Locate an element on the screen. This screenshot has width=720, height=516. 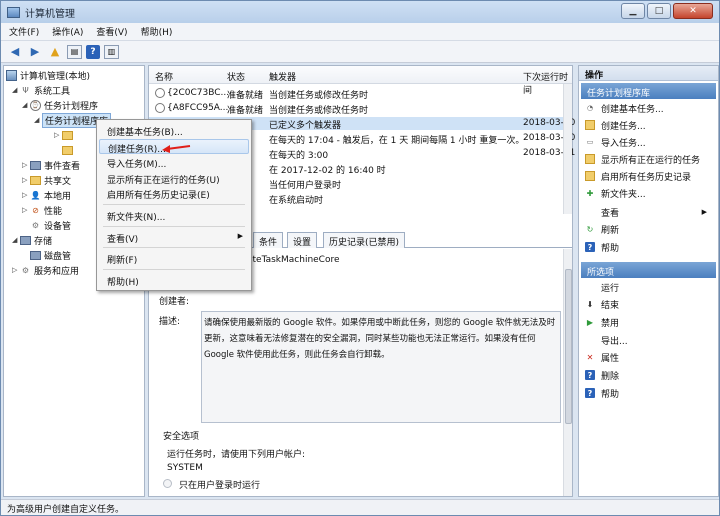
tree-root: 计算机管理(本地) is located at coordinates (48, 75).